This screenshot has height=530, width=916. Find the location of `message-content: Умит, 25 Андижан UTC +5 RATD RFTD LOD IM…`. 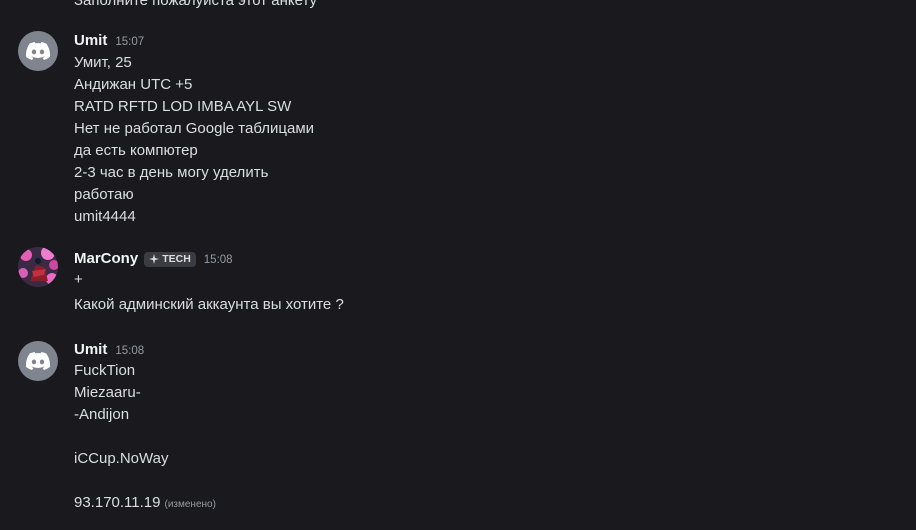

message-content: Умит, 25 Андижан UTC +5 RATD RFTD LOD IM… is located at coordinates (194, 140).